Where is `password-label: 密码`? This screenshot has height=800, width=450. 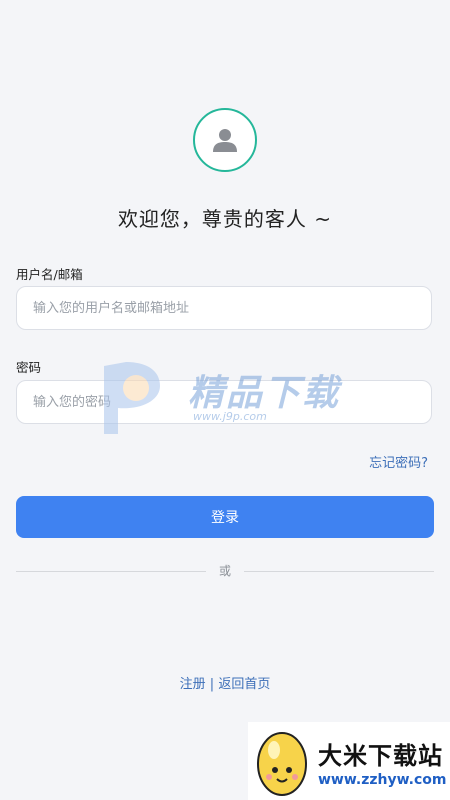
password-label: 密码 is located at coordinates (29, 367).